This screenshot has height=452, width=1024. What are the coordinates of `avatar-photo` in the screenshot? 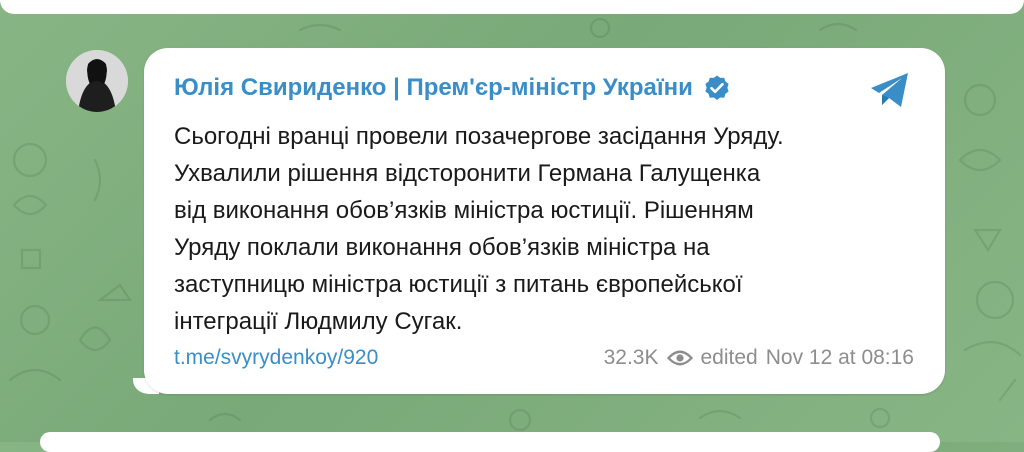 It's located at (97, 81).